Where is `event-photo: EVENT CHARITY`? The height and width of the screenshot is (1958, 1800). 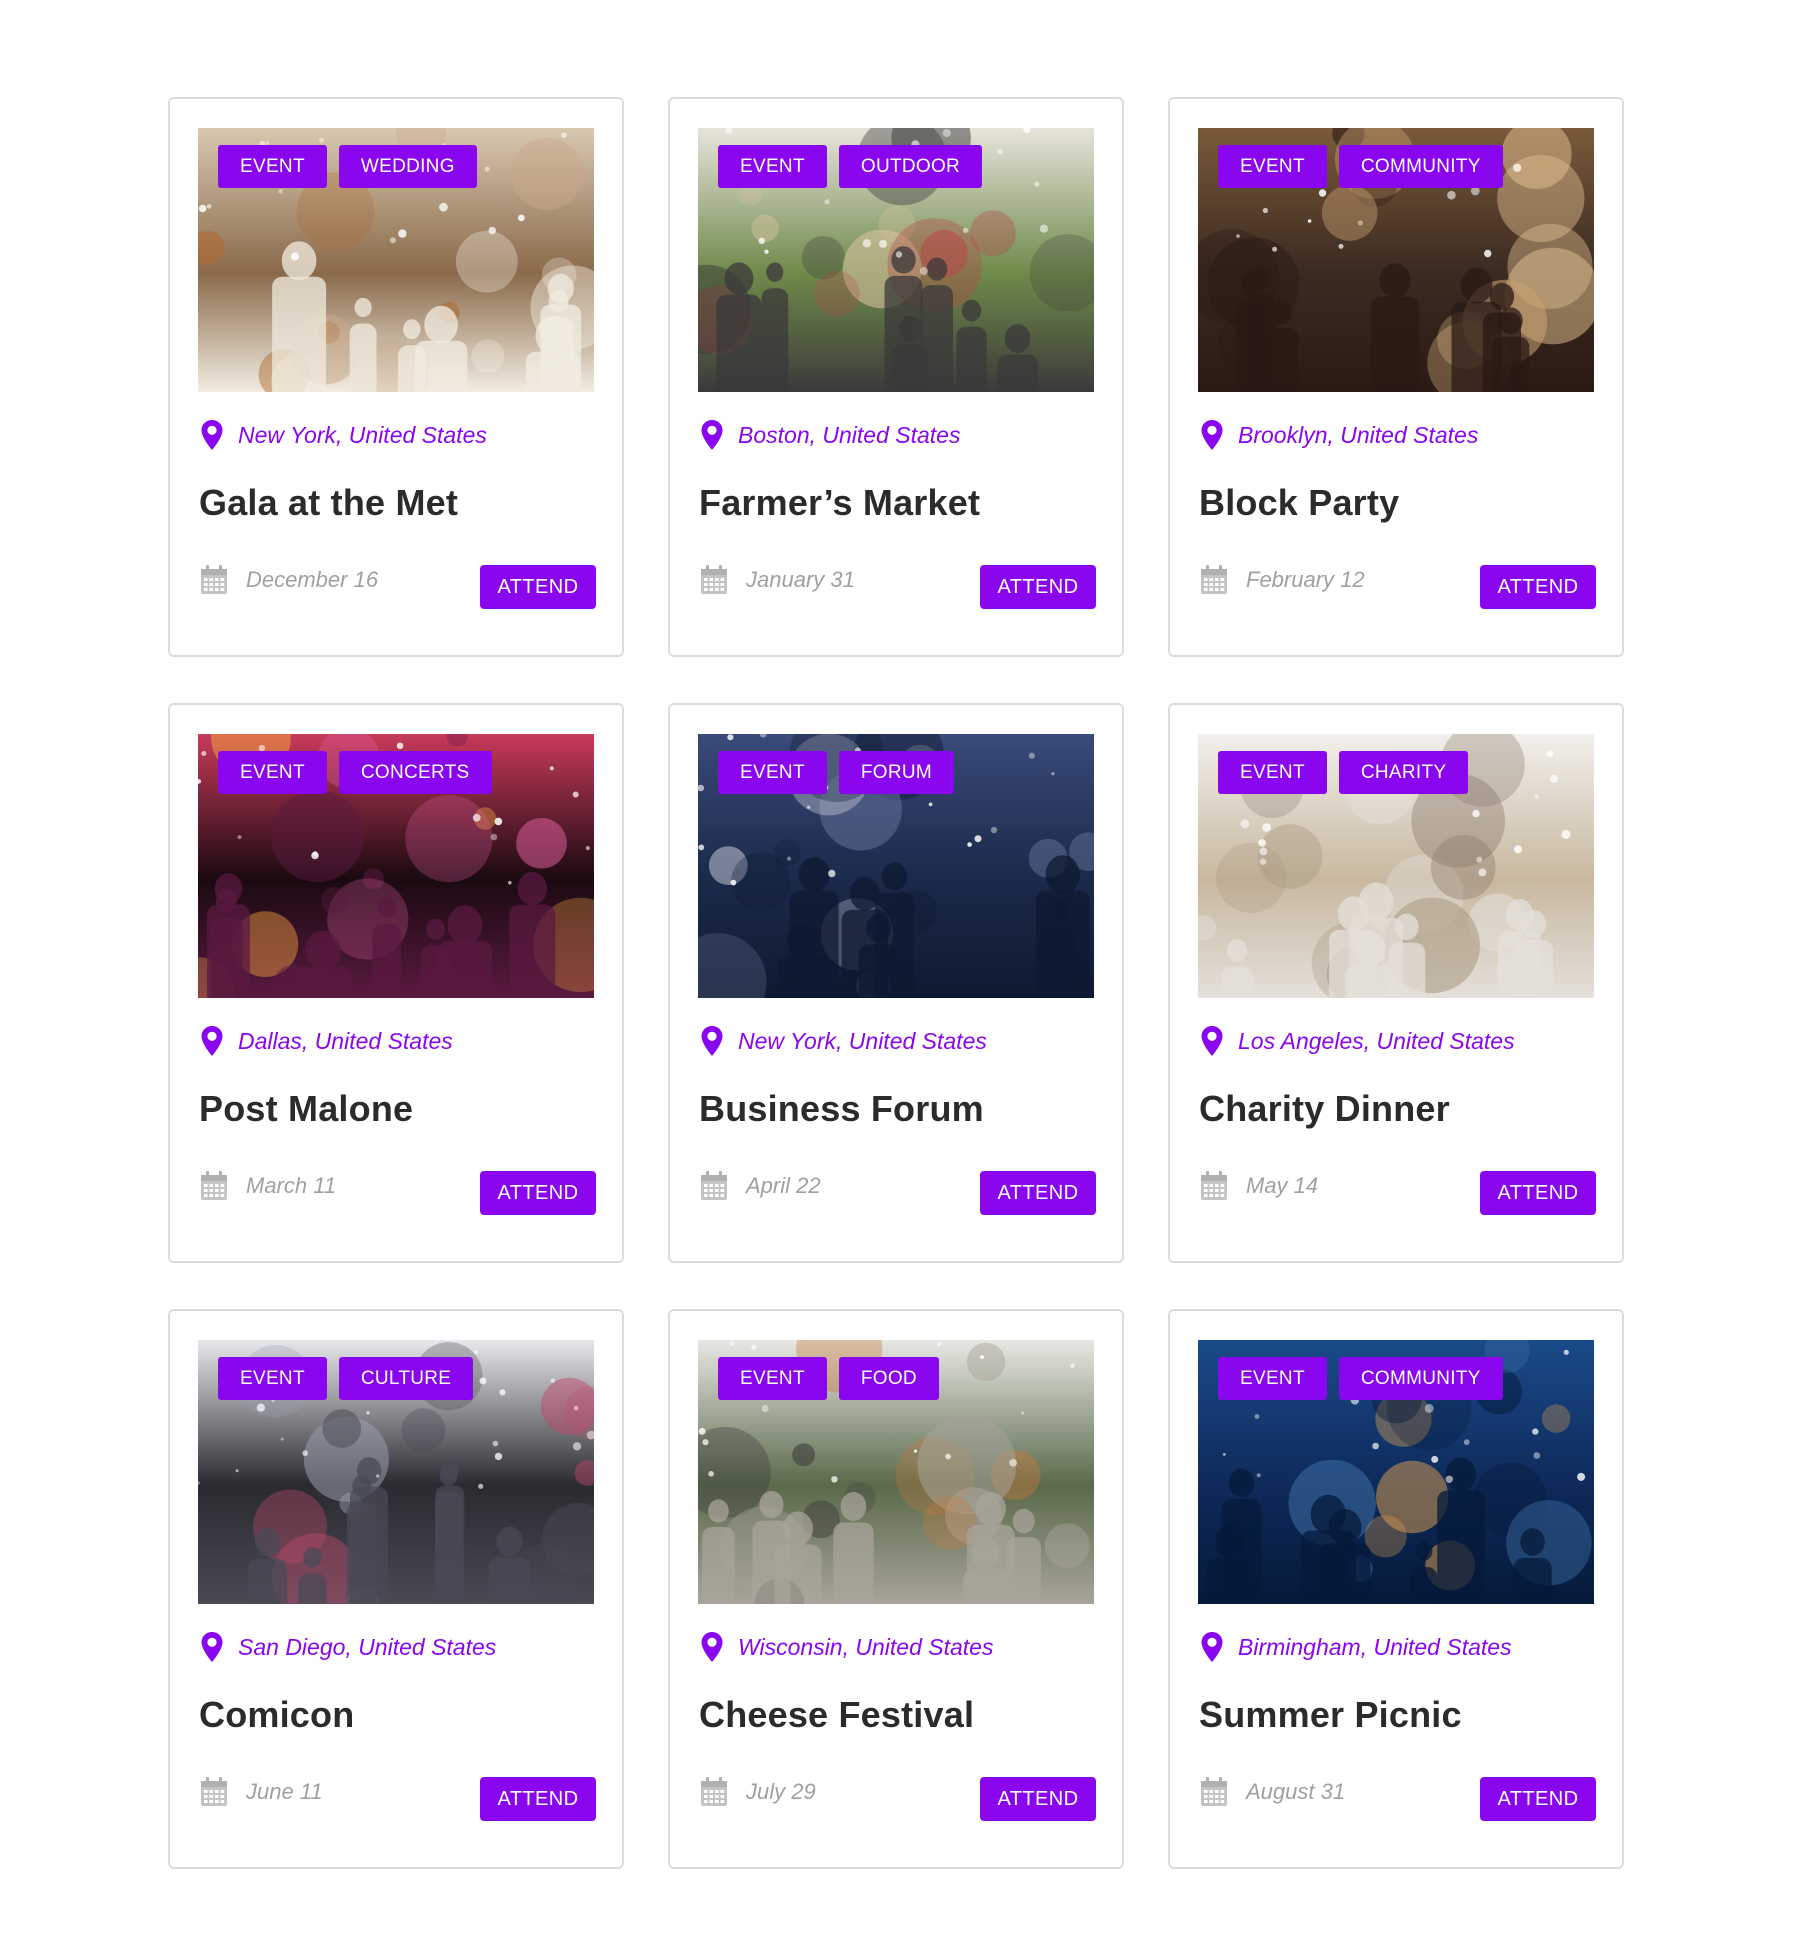 event-photo: EVENT CHARITY is located at coordinates (1396, 866).